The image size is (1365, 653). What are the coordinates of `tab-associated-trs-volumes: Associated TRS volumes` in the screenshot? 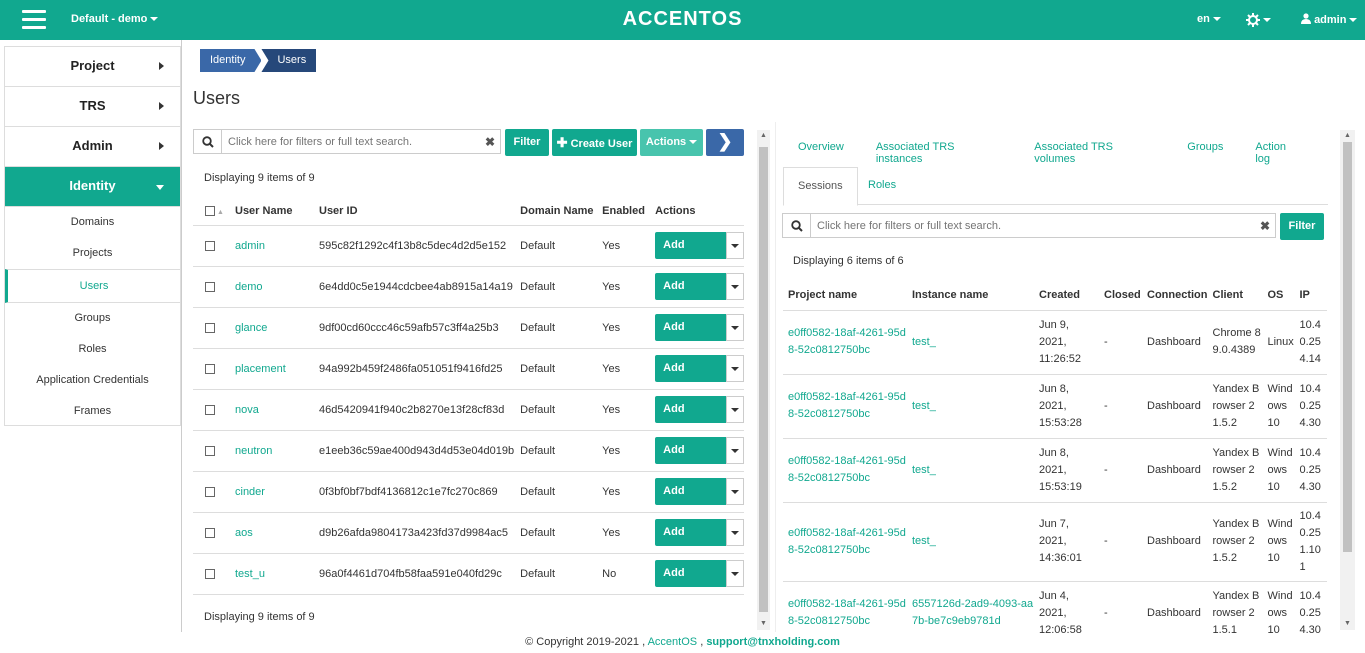 It's located at (1094, 153).